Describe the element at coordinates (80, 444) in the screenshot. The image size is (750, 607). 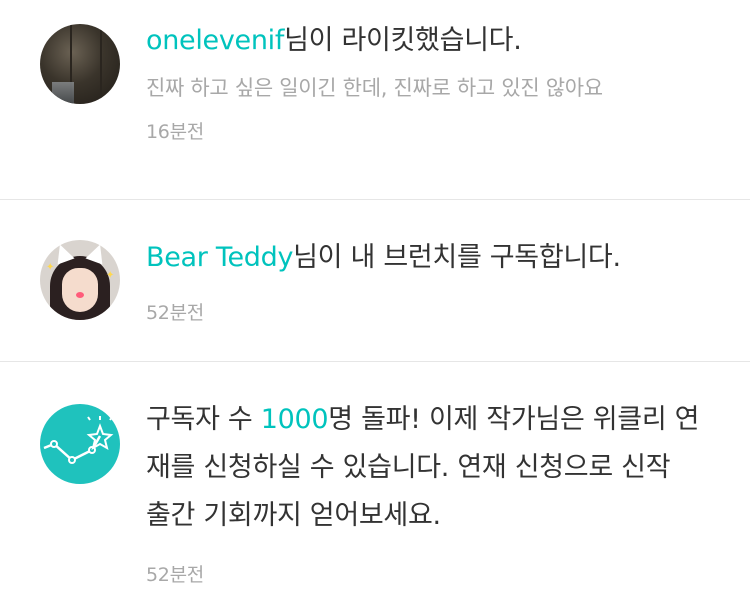
I see `stats-icon` at that location.